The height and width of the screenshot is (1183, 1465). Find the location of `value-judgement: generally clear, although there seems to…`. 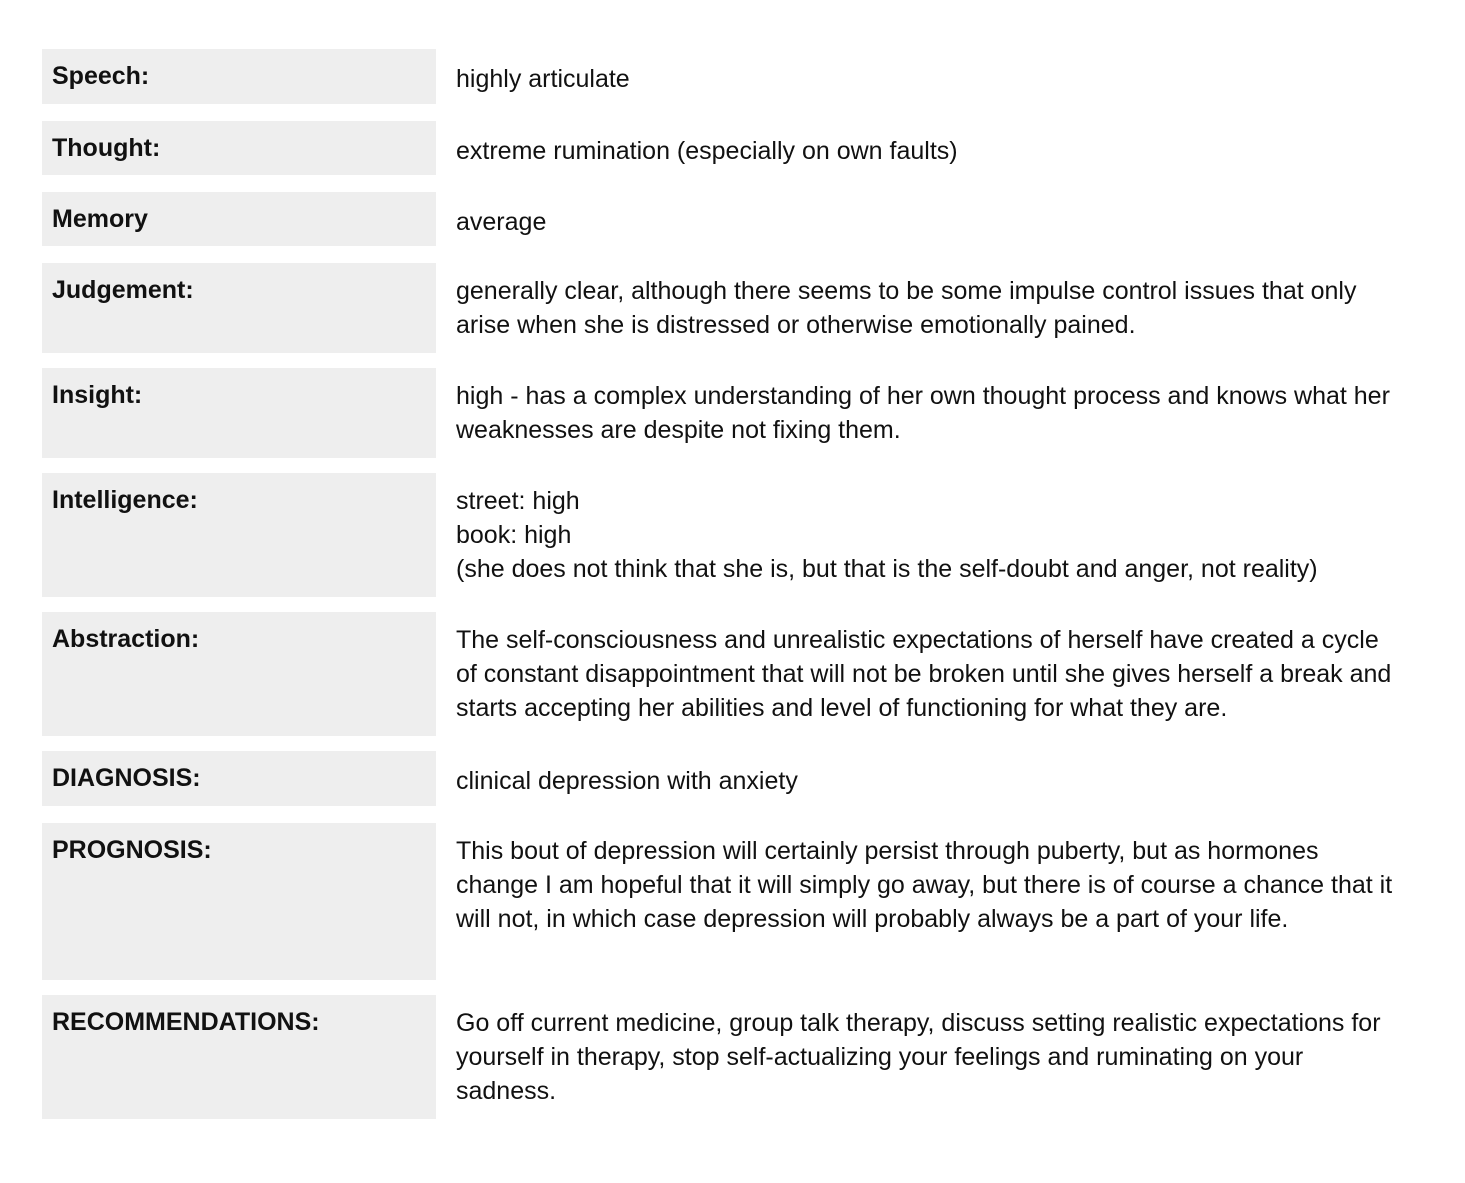

value-judgement: generally clear, although there seems to… is located at coordinates (906, 308).